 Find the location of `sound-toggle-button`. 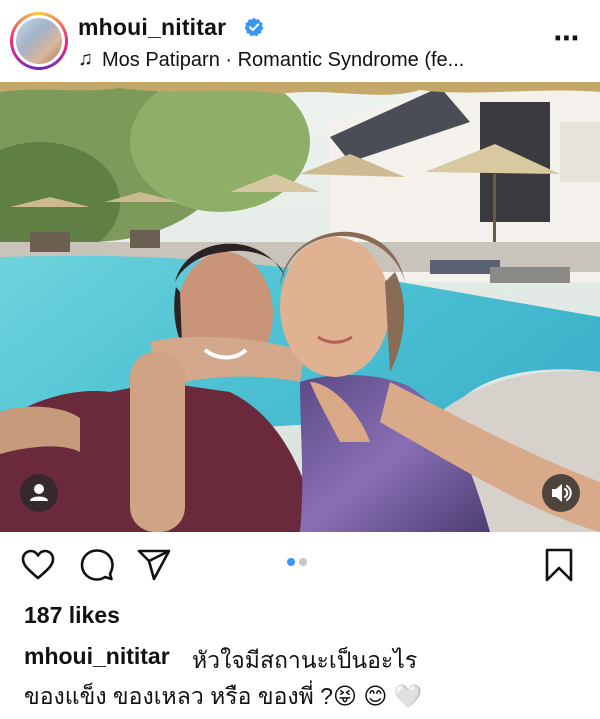

sound-toggle-button is located at coordinates (561, 493).